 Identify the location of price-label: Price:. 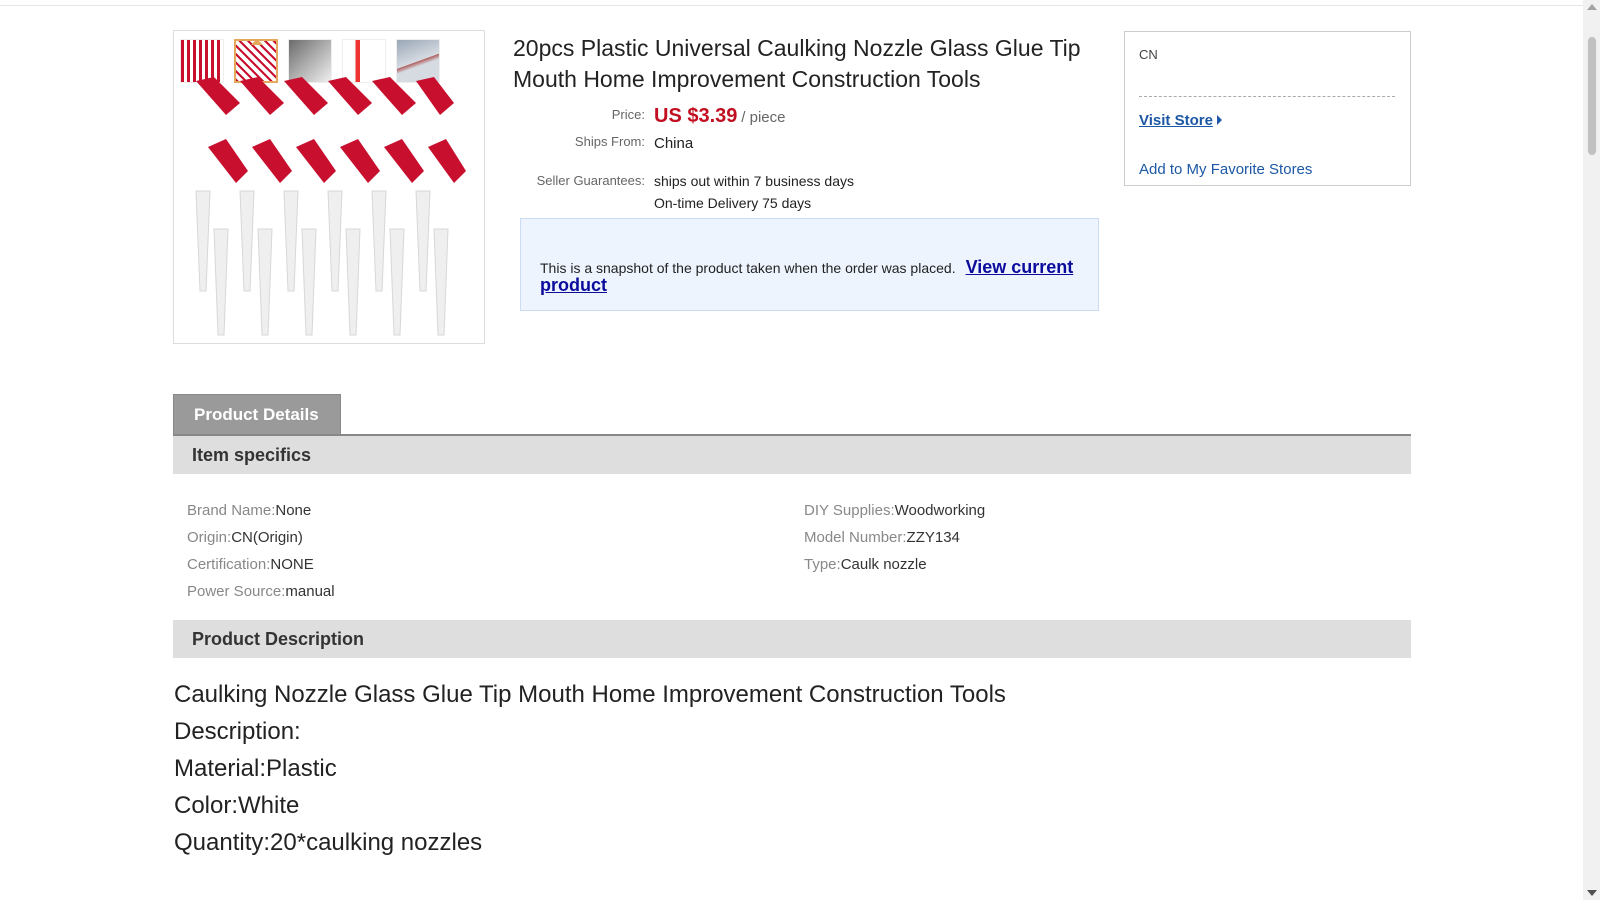
(628, 114).